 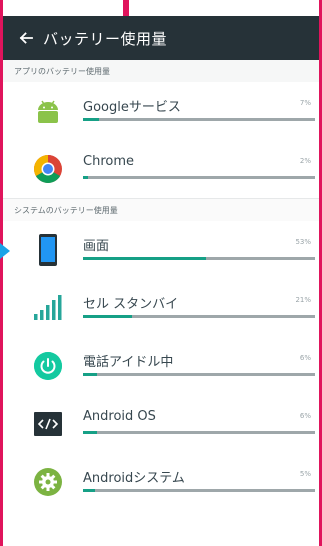 I want to click on list-item-cell-standby: セル スタンバイ 21%, so click(x=161, y=308).